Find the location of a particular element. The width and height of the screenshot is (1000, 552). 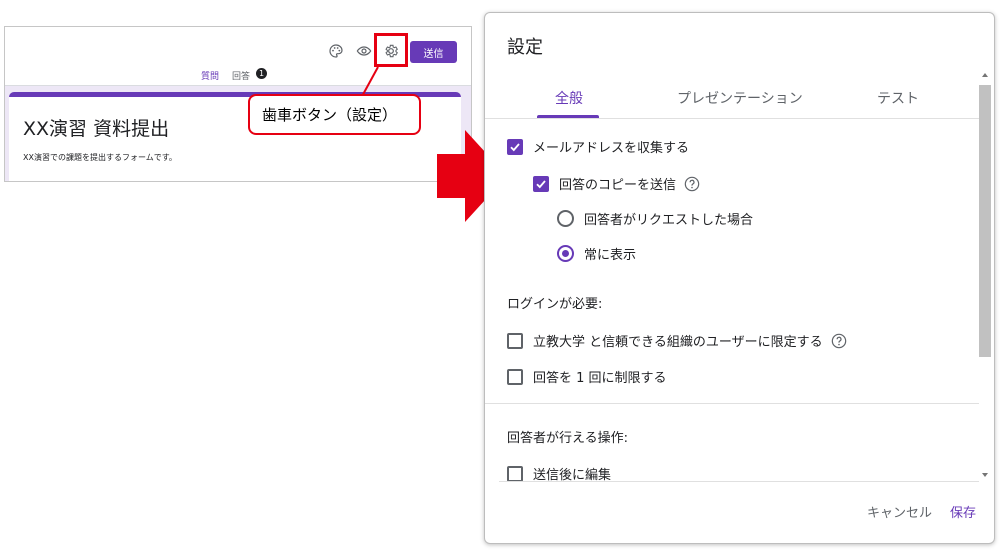

gear-callout: 歯車ボタン（設定） is located at coordinates (334, 114).